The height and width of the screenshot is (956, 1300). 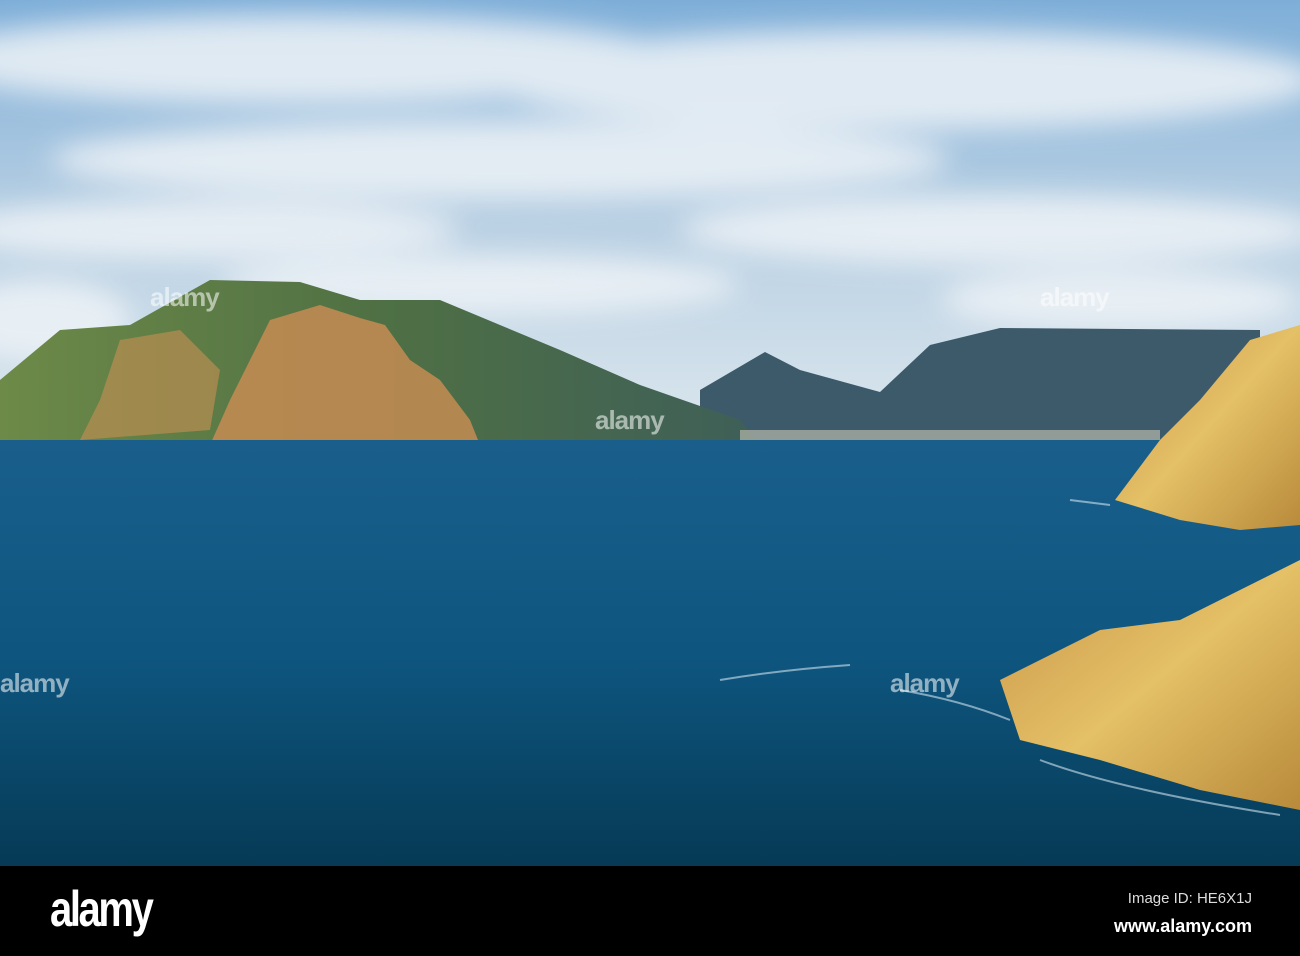 I want to click on site-url: www.alamy.com, so click(x=1182, y=926).